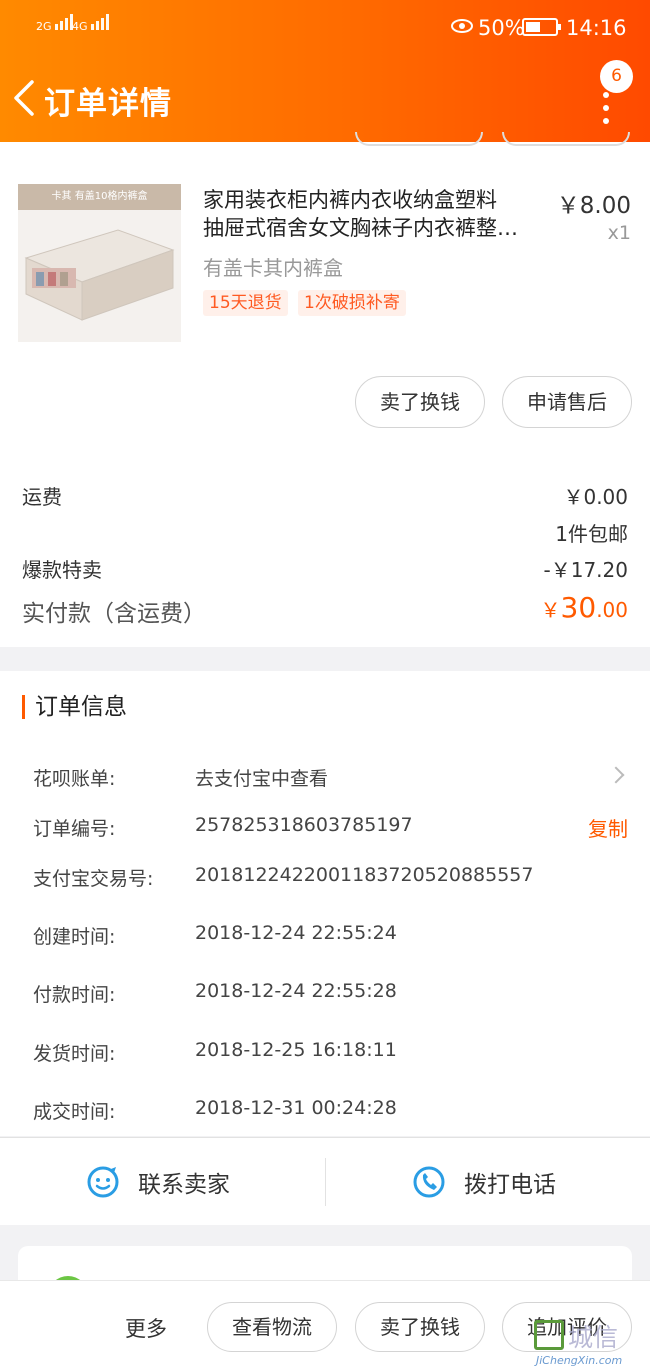 The width and height of the screenshot is (650, 1372). Describe the element at coordinates (91, 23) in the screenshot. I see `signal-4g-icon: 4G` at that location.